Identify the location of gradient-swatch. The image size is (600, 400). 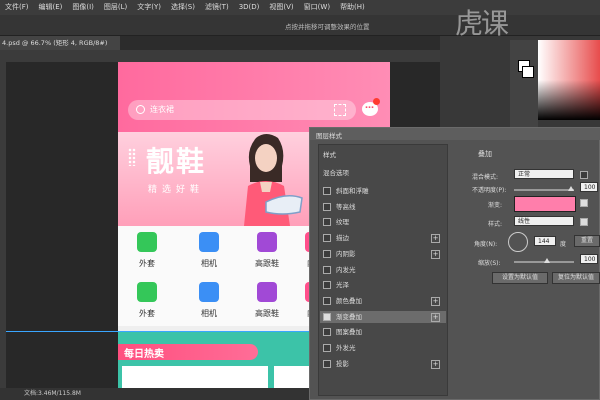
(545, 204).